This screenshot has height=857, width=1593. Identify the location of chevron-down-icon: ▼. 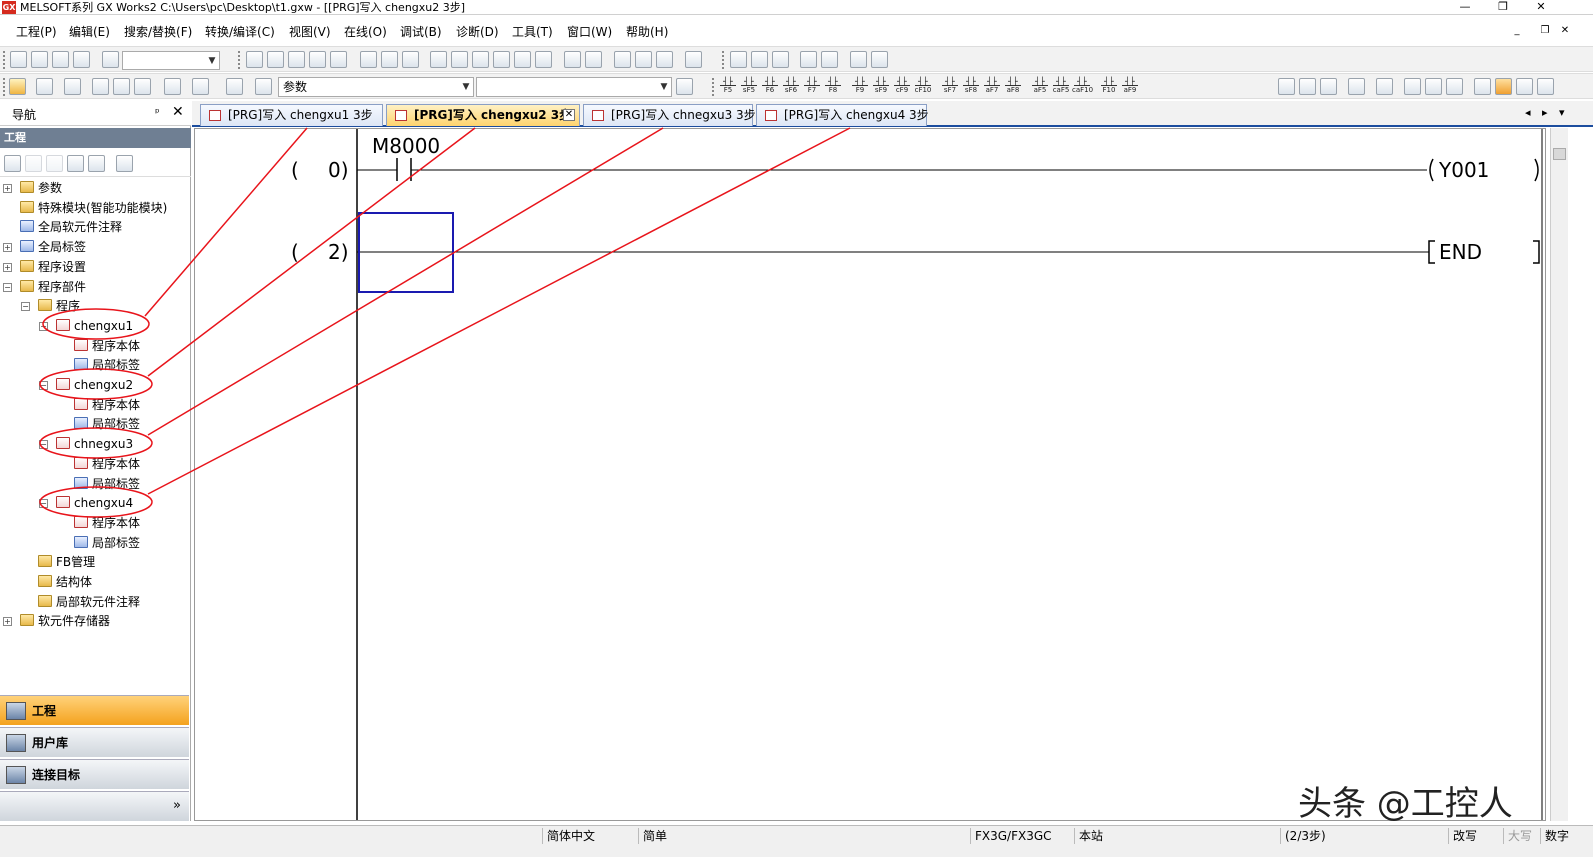
(212, 61).